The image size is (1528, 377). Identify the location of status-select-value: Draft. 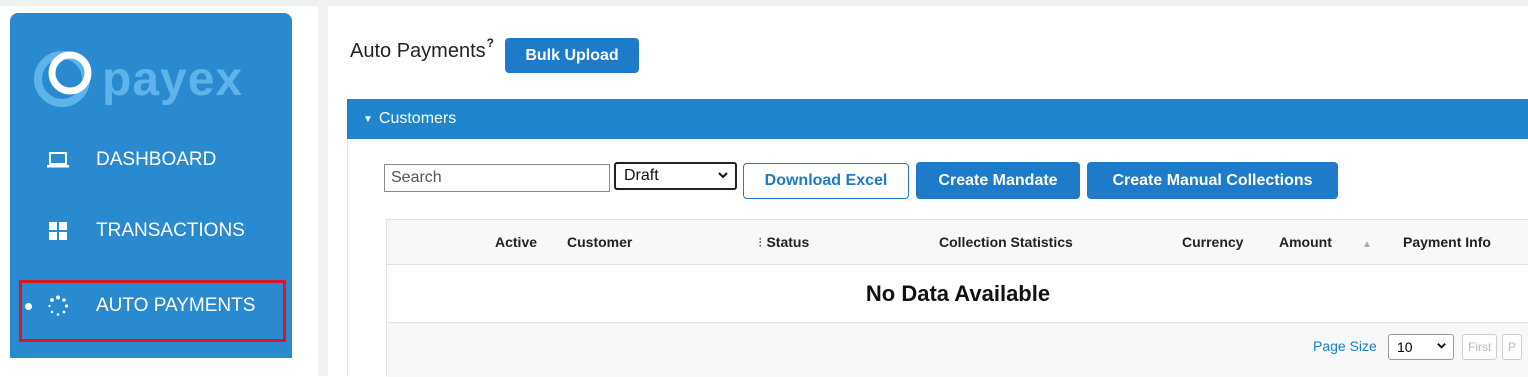
(641, 175).